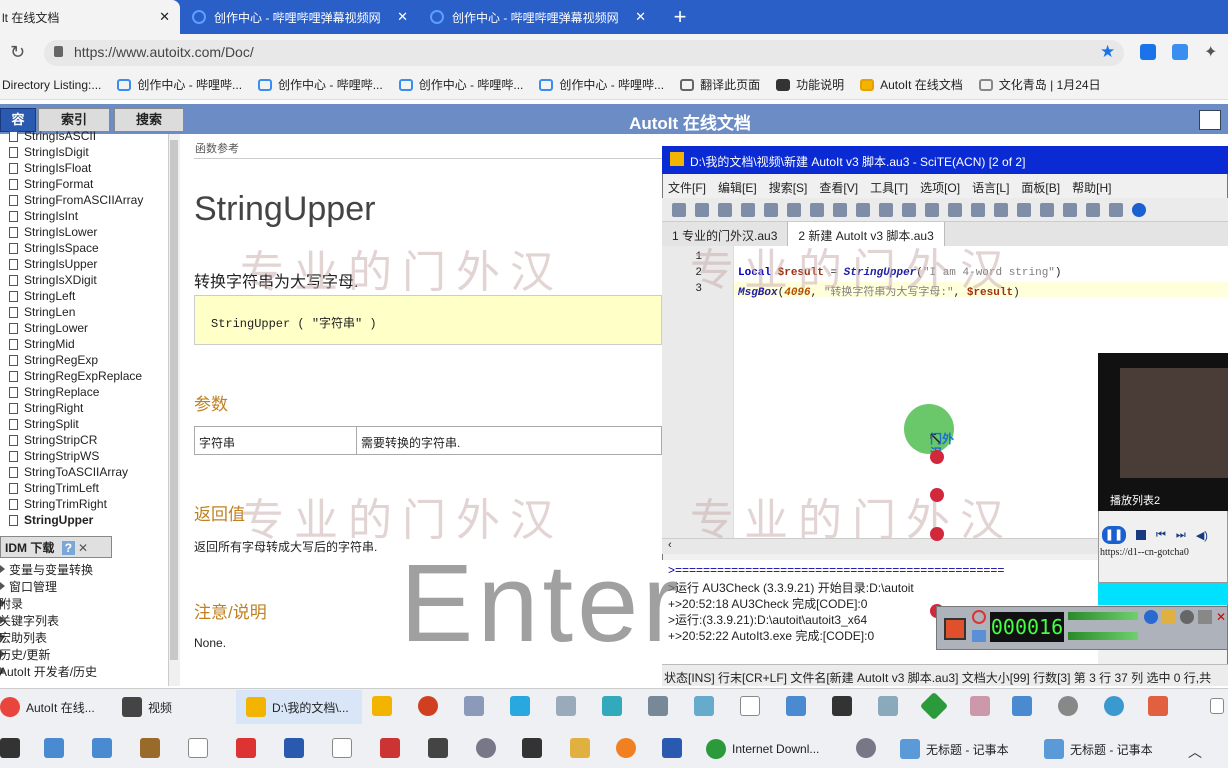 Image resolution: width=1228 pixels, height=768 pixels. What do you see at coordinates (1151, 617) in the screenshot?
I see `webcam-icon` at bounding box center [1151, 617].